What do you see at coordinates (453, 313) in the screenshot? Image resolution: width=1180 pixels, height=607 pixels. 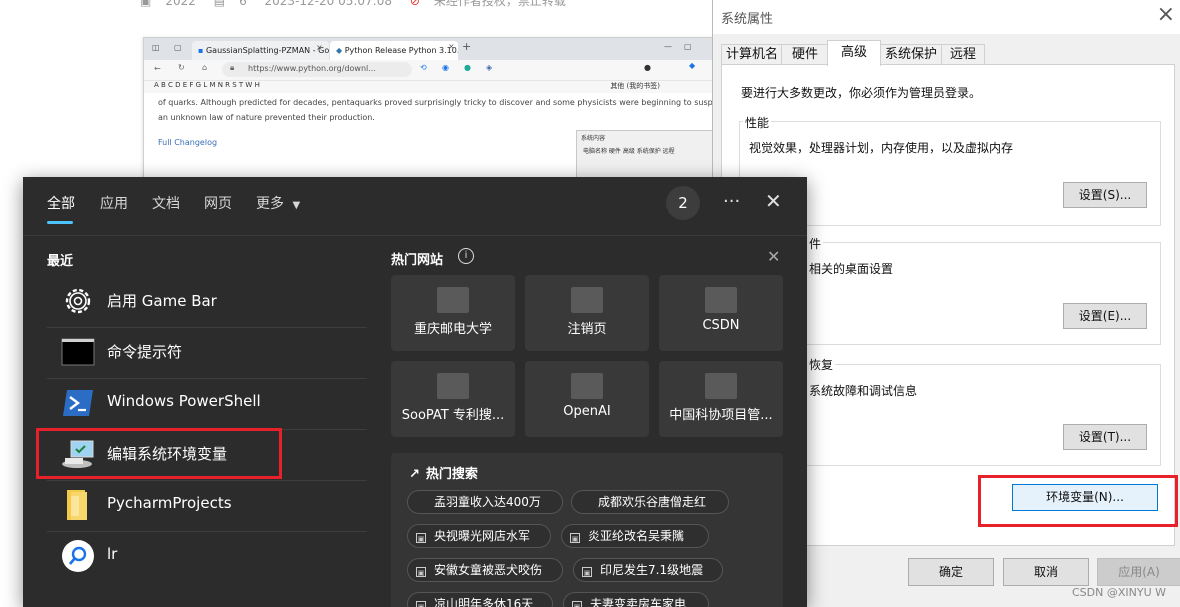 I see `hot-site-tile: 重庆邮电大学` at bounding box center [453, 313].